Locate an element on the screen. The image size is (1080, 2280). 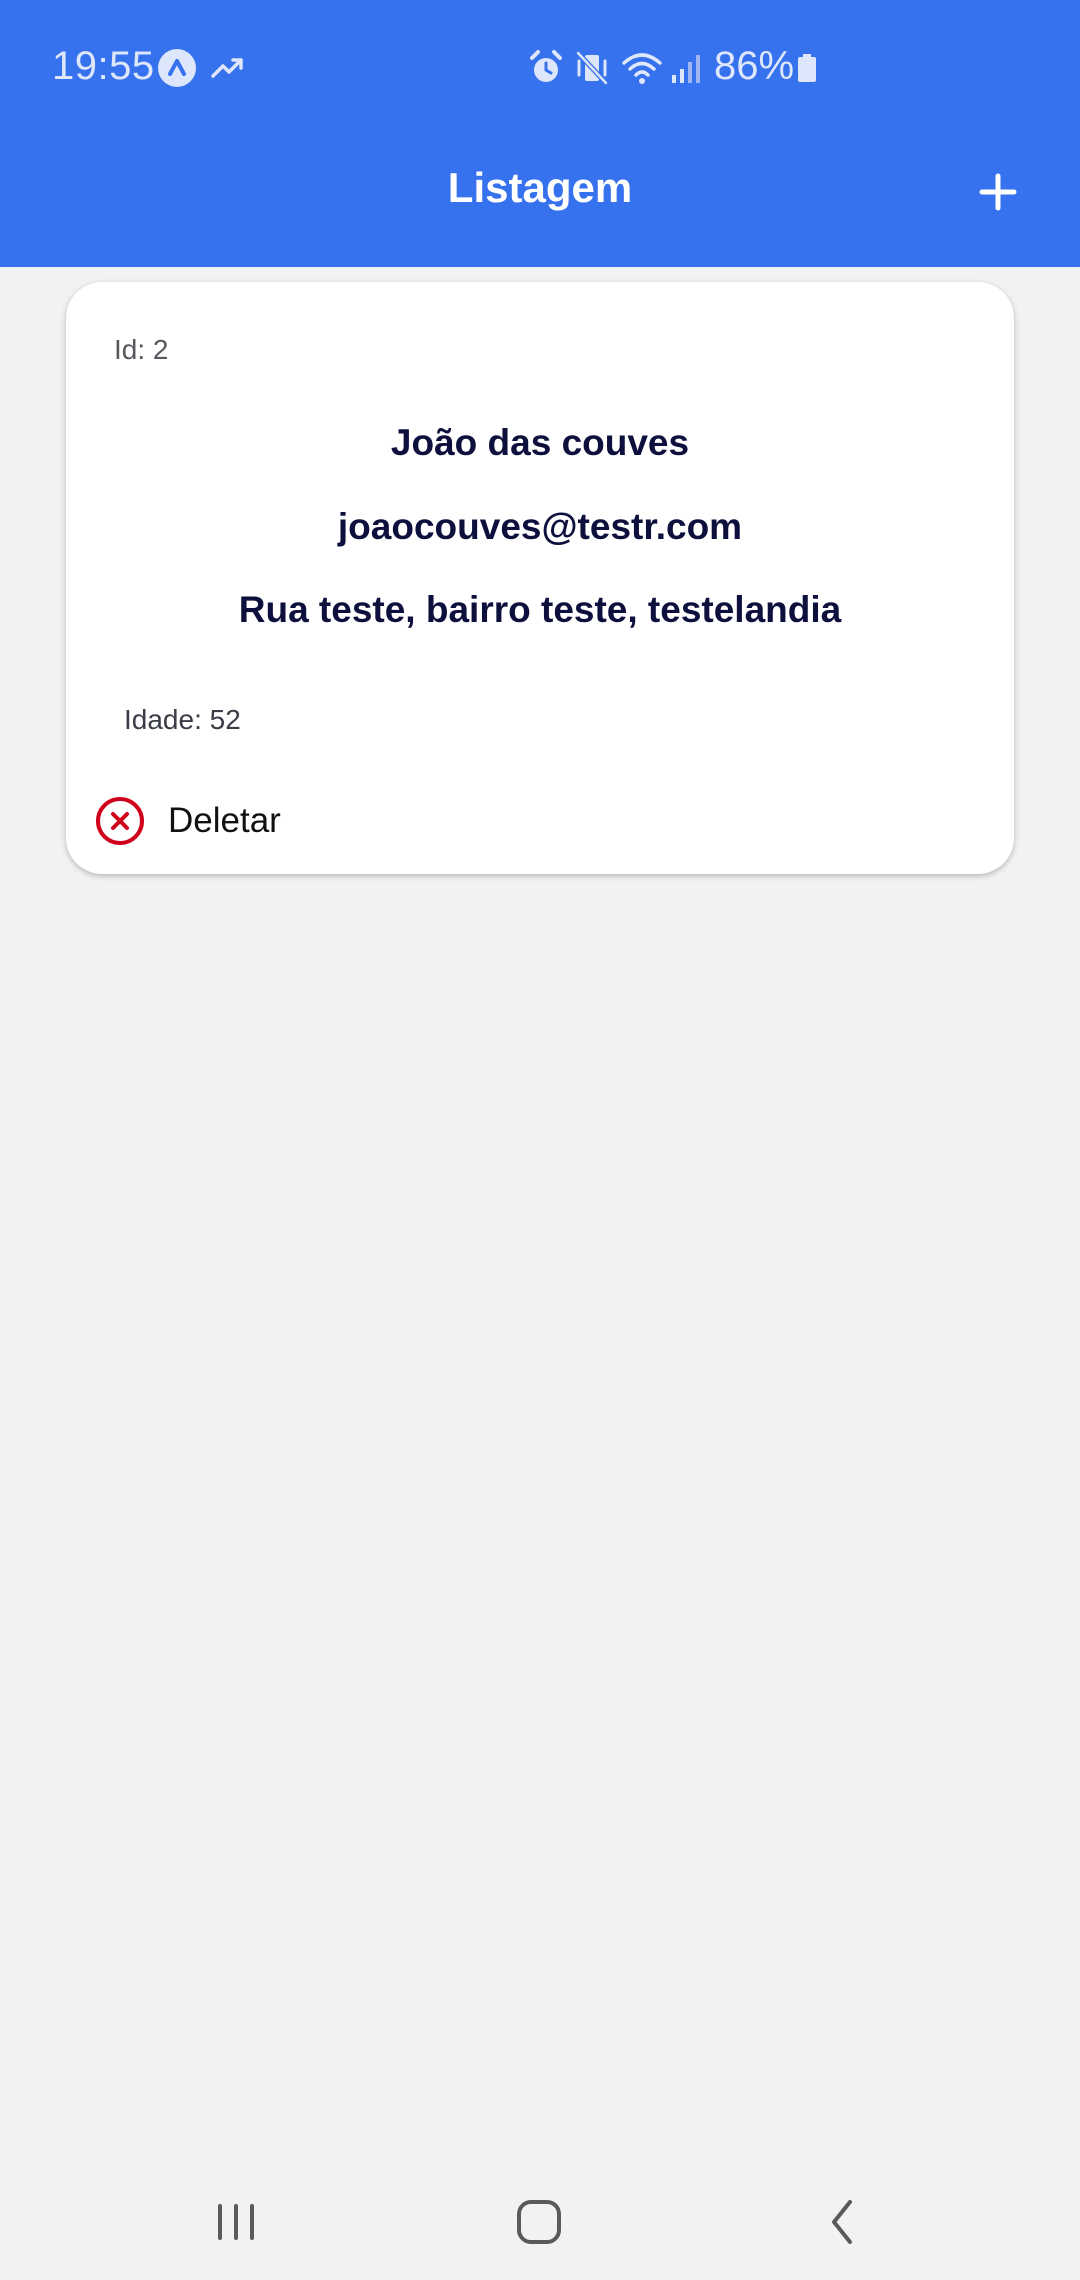
back-button is located at coordinates (842, 2222).